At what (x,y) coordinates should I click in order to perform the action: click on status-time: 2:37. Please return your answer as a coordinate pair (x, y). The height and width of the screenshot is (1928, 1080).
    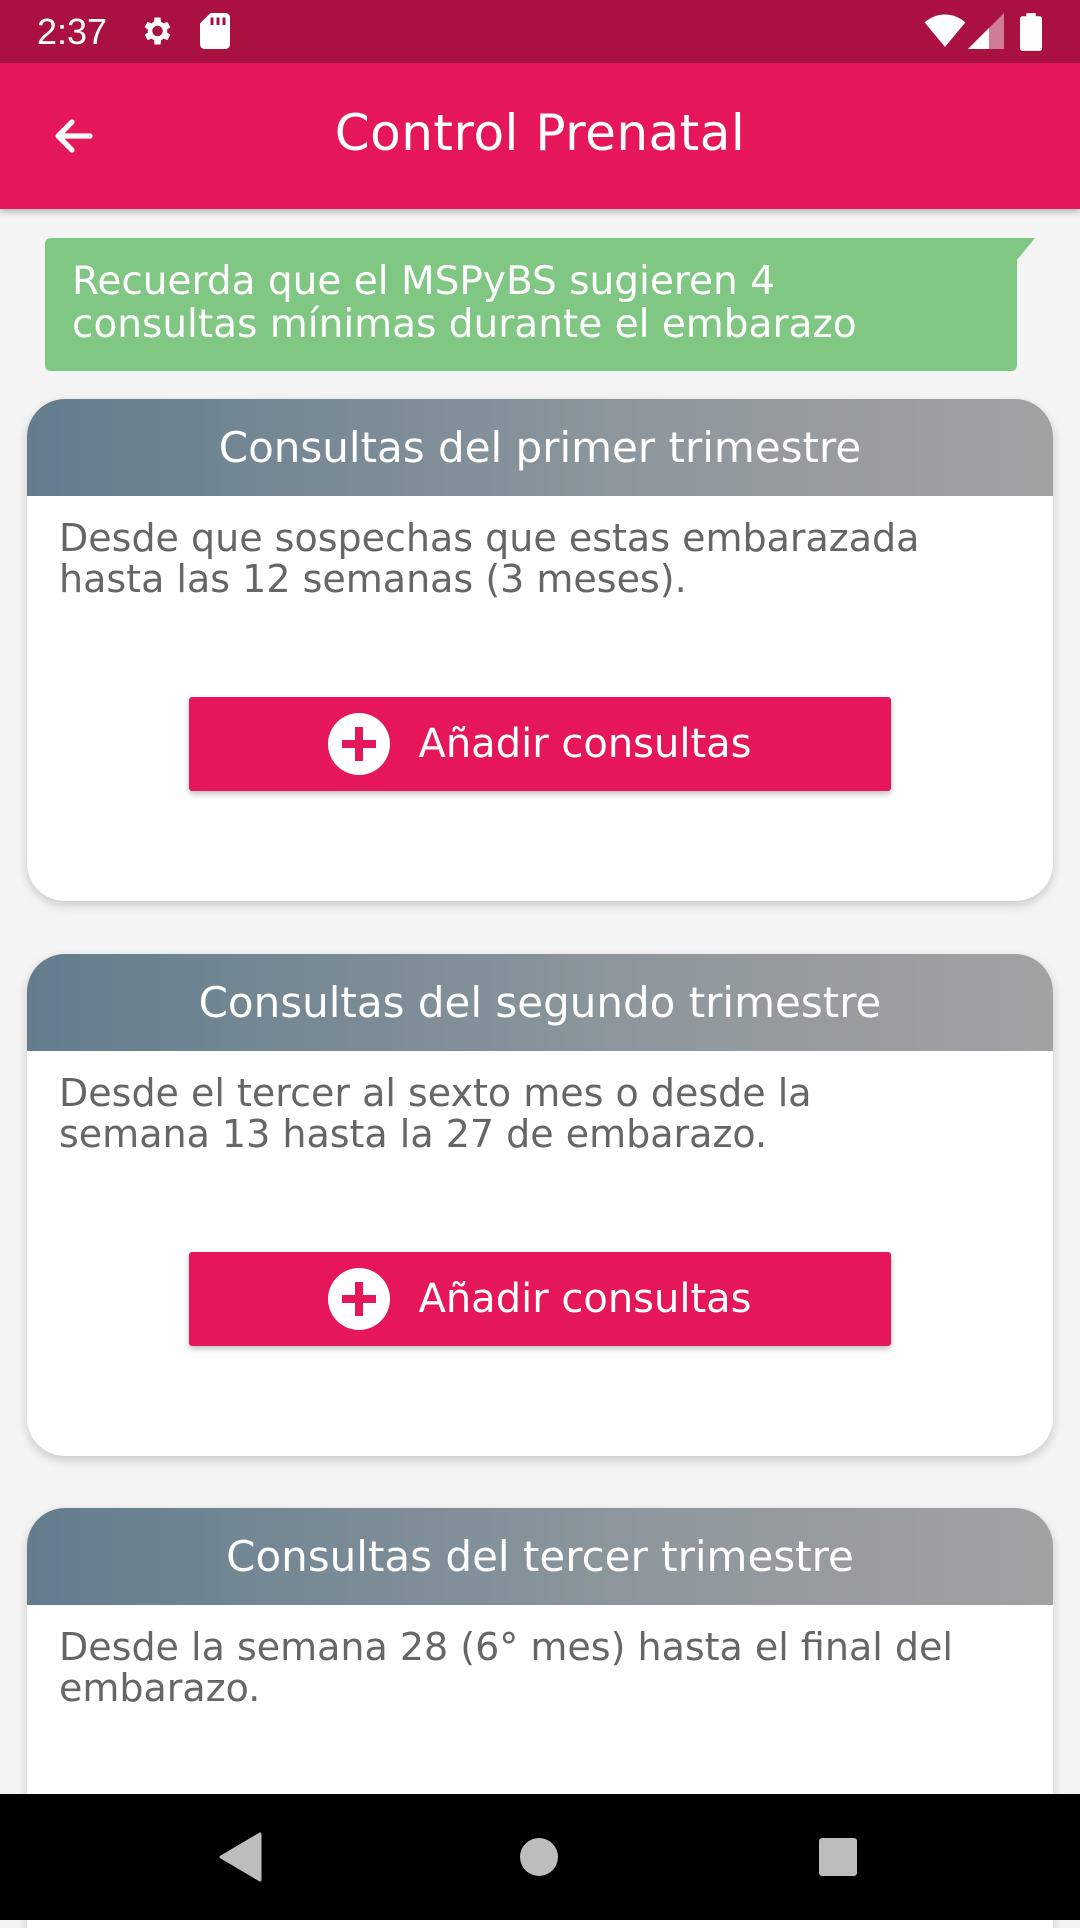
    Looking at the image, I should click on (72, 31).